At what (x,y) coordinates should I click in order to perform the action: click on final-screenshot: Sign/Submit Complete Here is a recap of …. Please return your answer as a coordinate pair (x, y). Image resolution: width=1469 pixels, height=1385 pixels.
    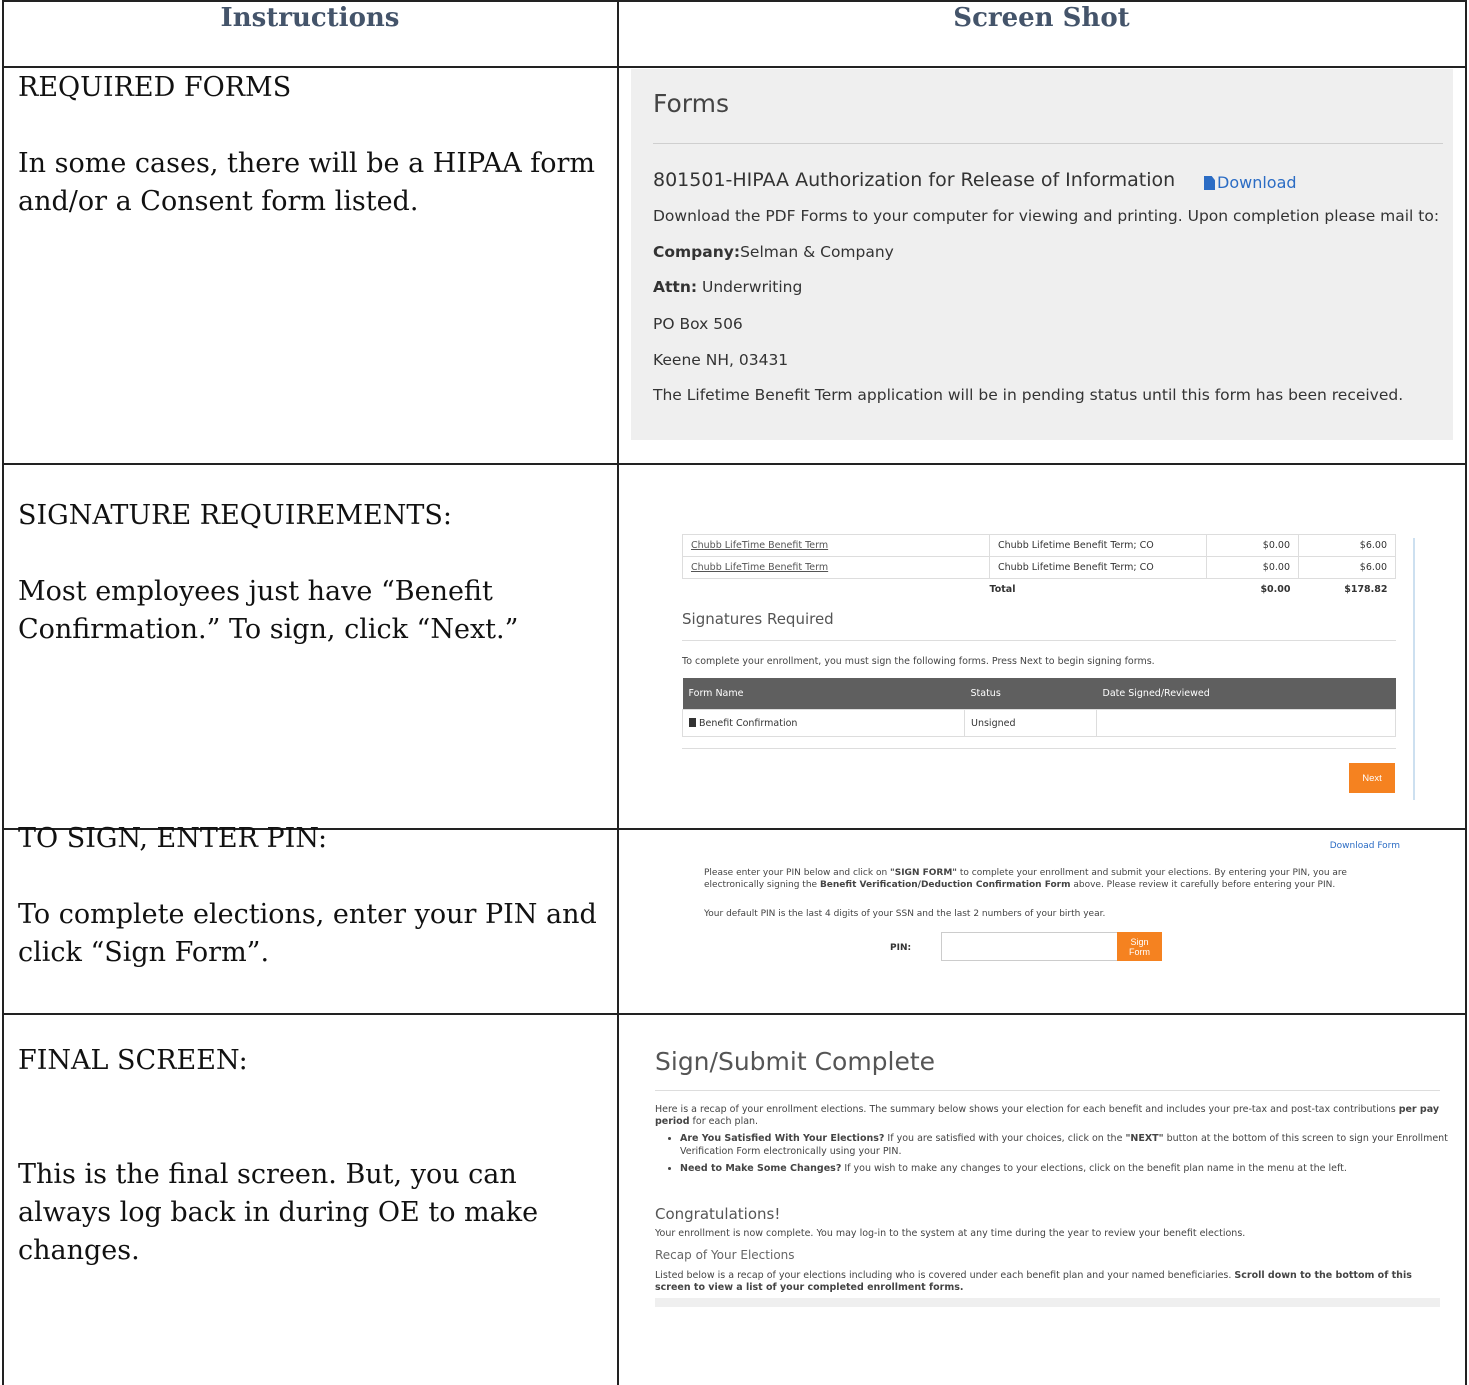
    Looking at the image, I should click on (1045, 1210).